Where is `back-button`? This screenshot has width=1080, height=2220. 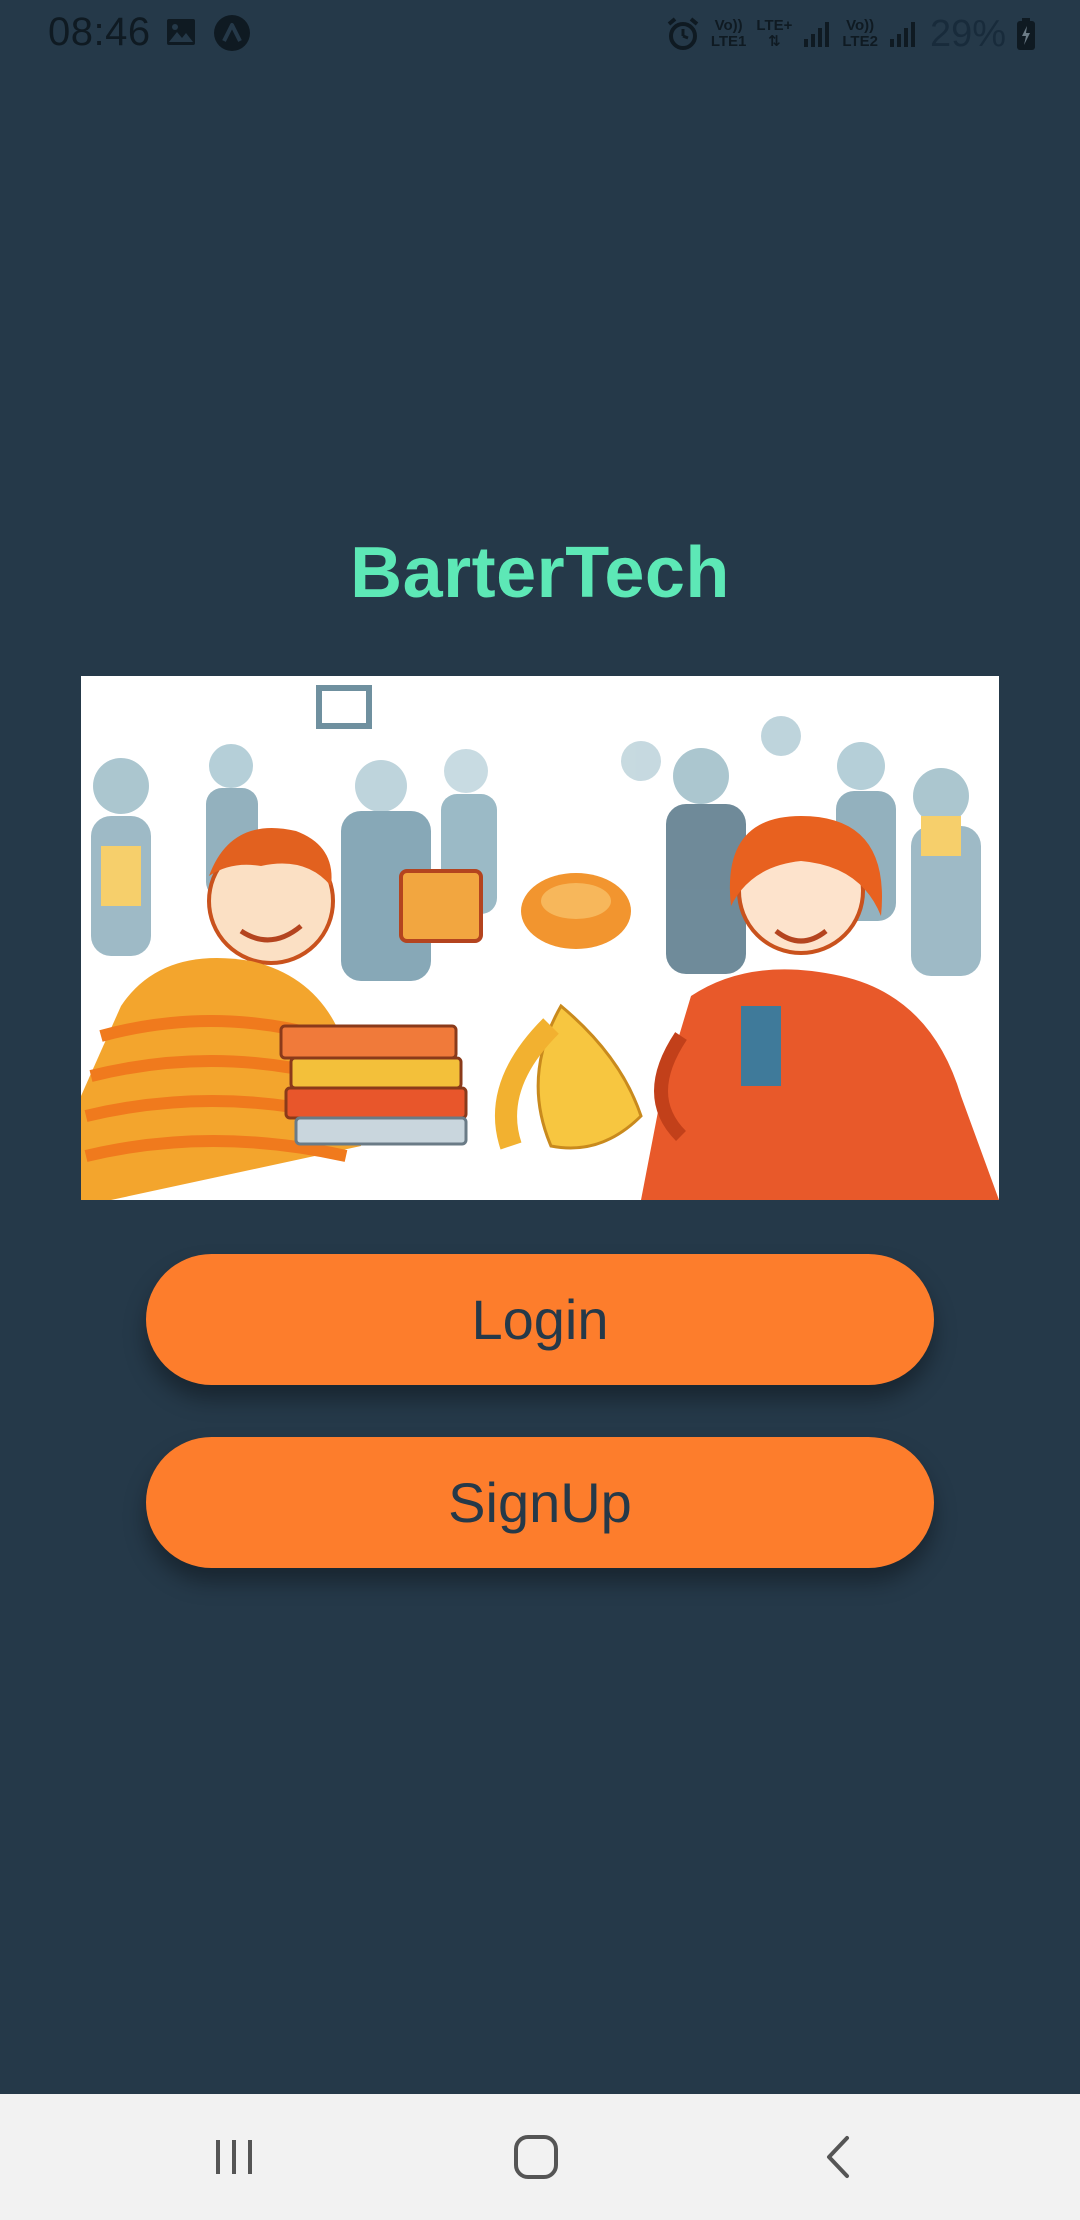 back-button is located at coordinates (838, 2157).